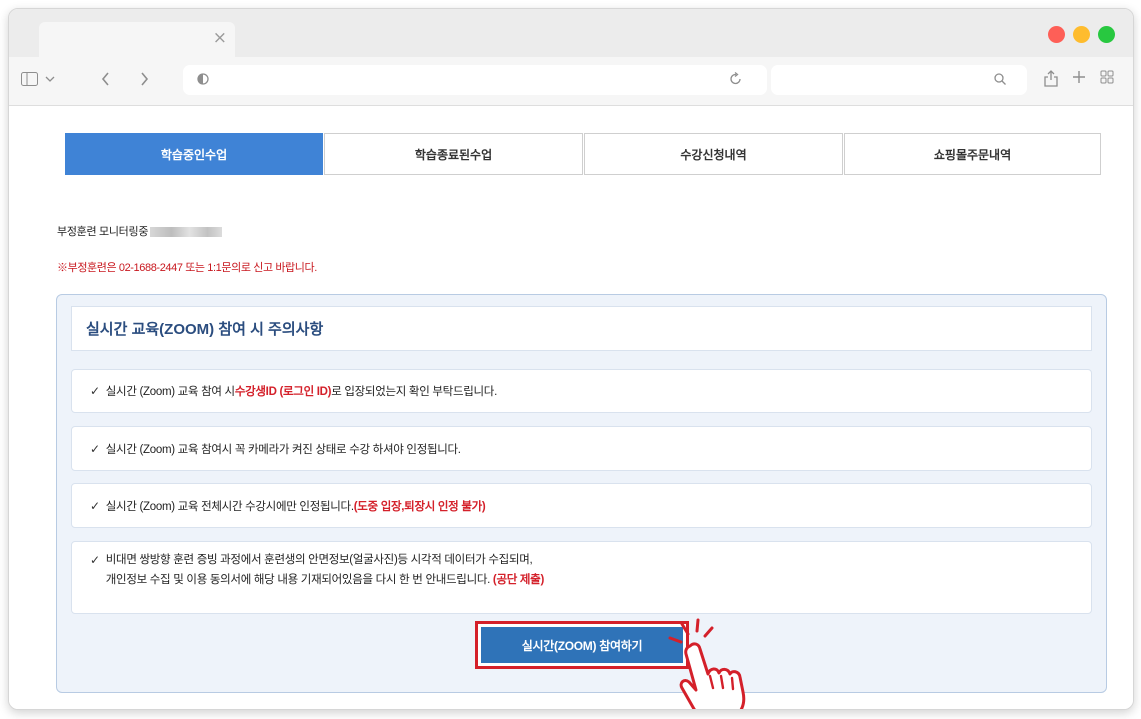 The height and width of the screenshot is (719, 1141). Describe the element at coordinates (736, 80) in the screenshot. I see `reload-icon` at that location.